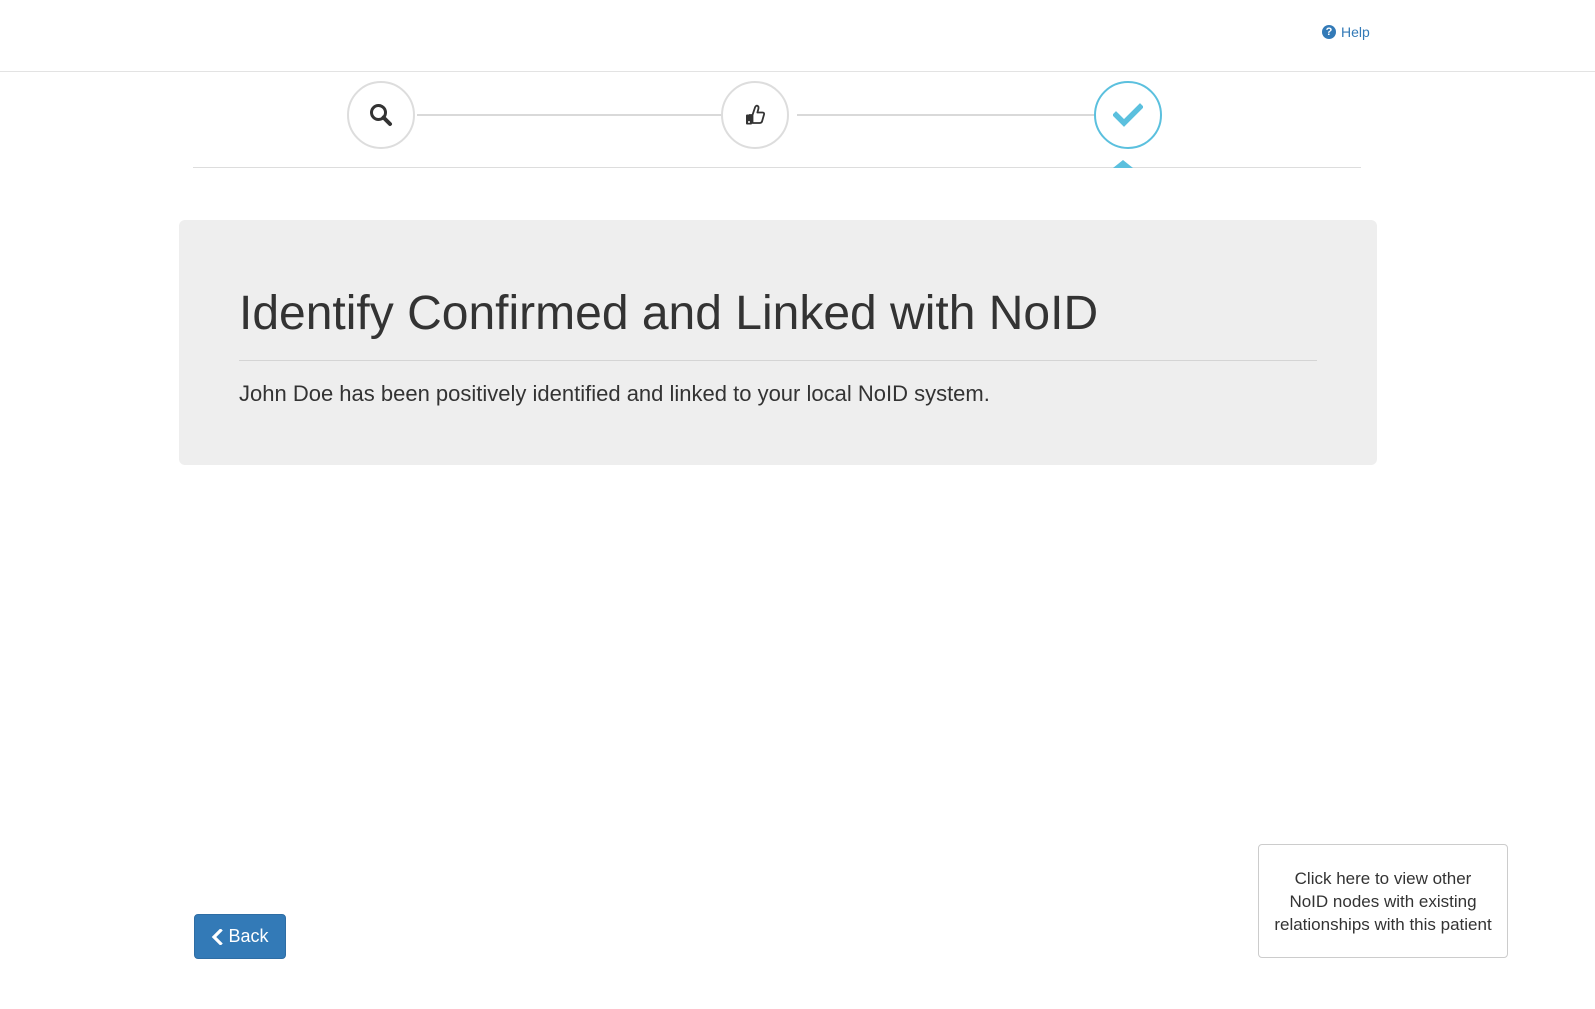  Describe the element at coordinates (1329, 32) in the screenshot. I see `question-circle-icon: ?` at that location.